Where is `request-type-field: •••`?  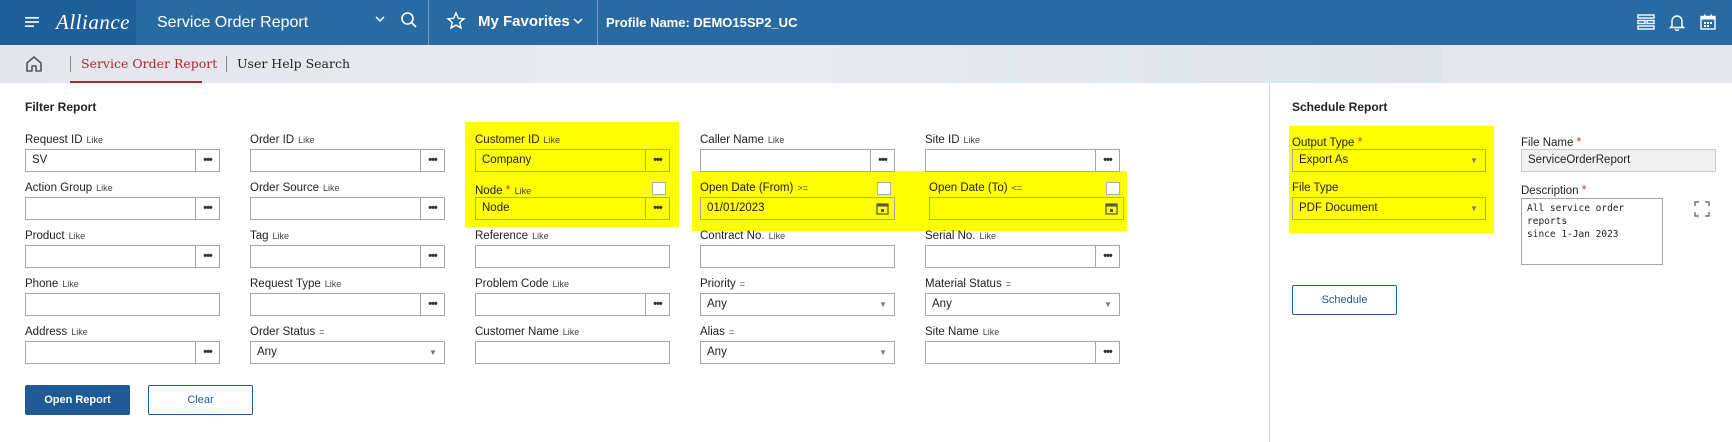
request-type-field: ••• is located at coordinates (347, 304).